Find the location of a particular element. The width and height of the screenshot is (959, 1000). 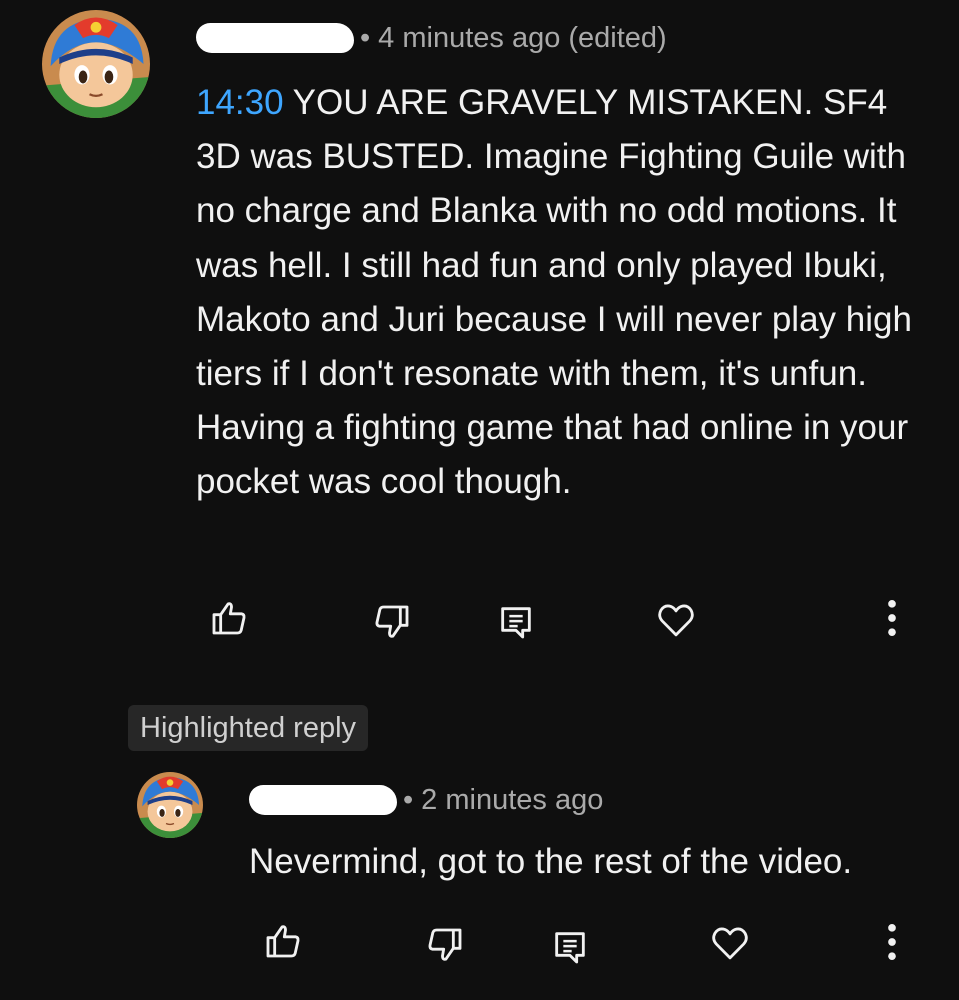

more-options-button is located at coordinates (892, 618).